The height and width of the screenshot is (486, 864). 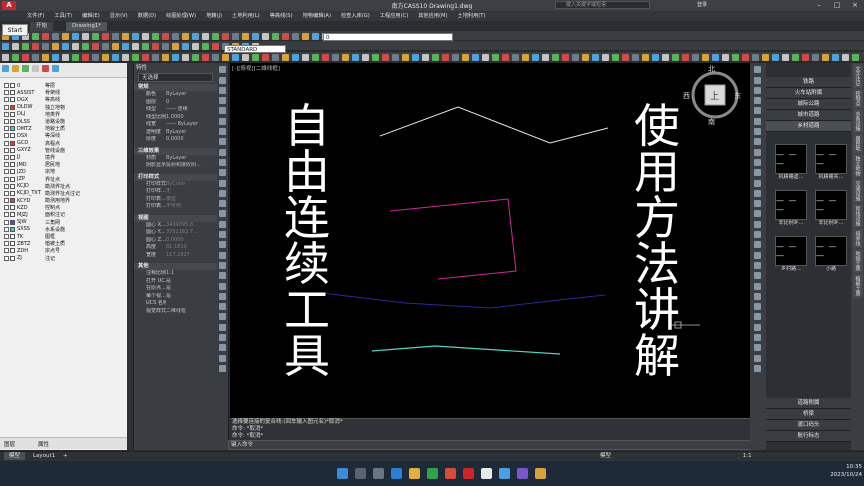 I want to click on layer-row: DLJ 地类界, so click(x=63, y=114).